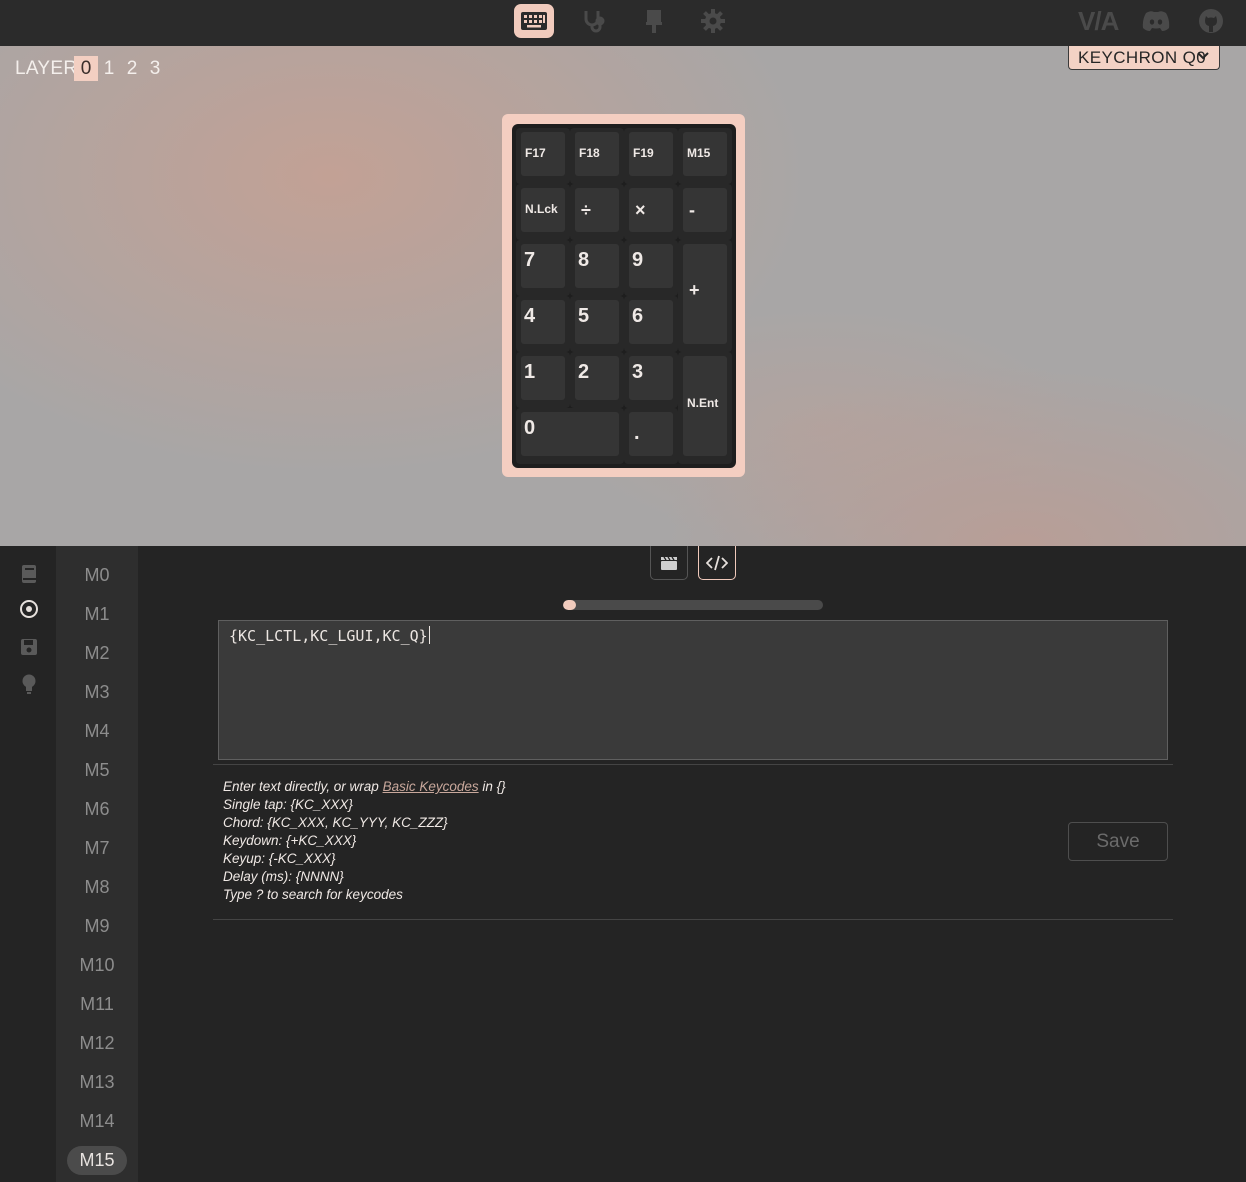 The width and height of the screenshot is (1246, 1182). Describe the element at coordinates (543, 324) in the screenshot. I see `key-4: 4` at that location.